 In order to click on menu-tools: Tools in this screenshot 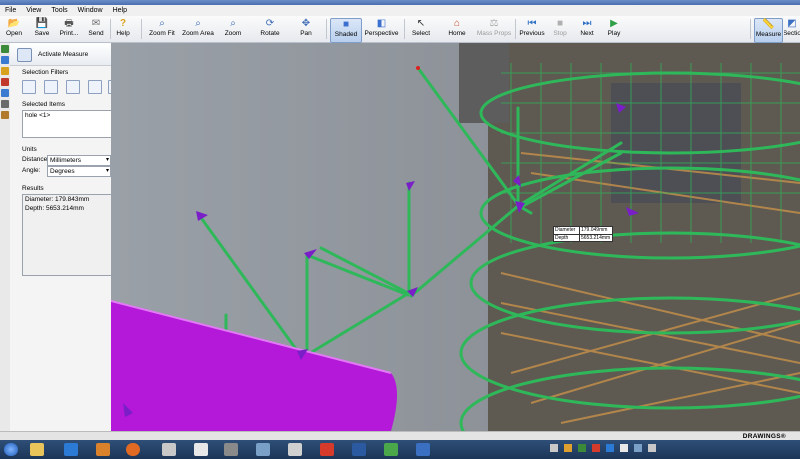, I will do `click(59, 10)`.